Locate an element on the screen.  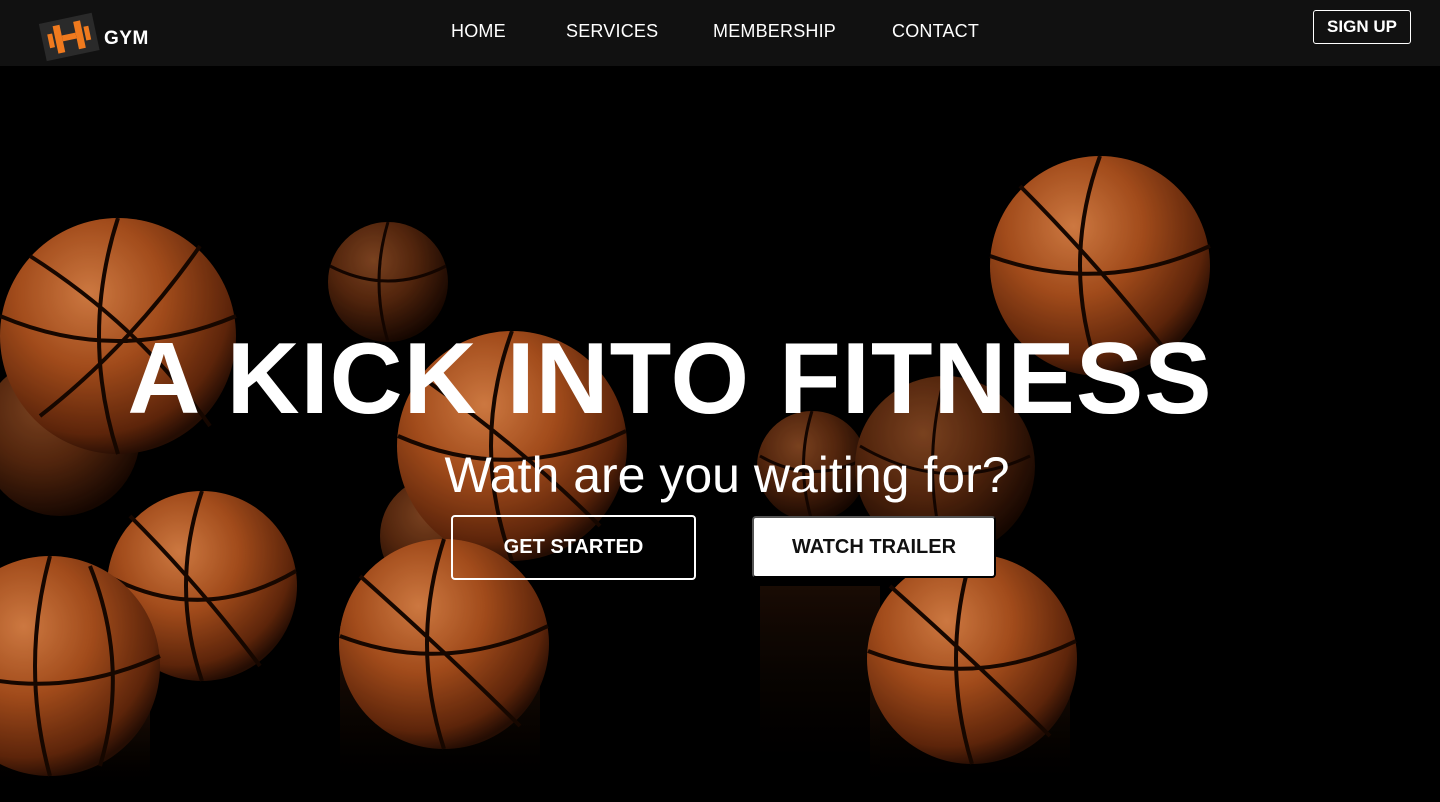
get-started-button: GET STARTED is located at coordinates (573, 547).